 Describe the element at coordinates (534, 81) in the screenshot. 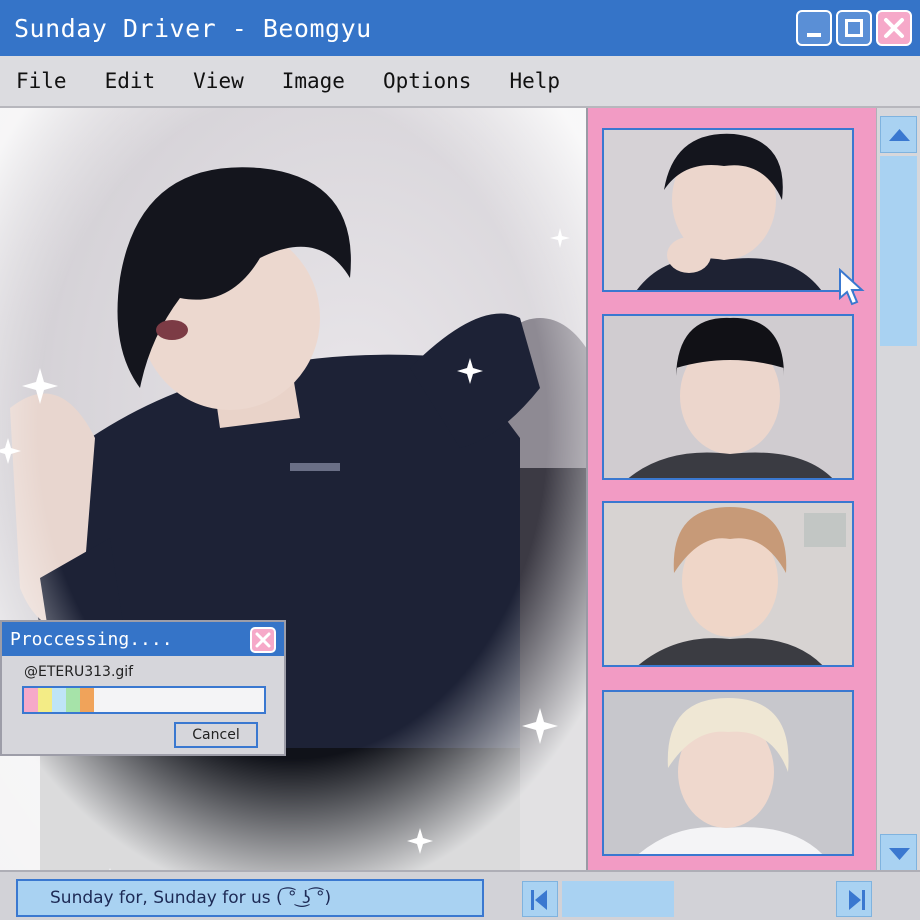

I see `menu-help: Help` at that location.